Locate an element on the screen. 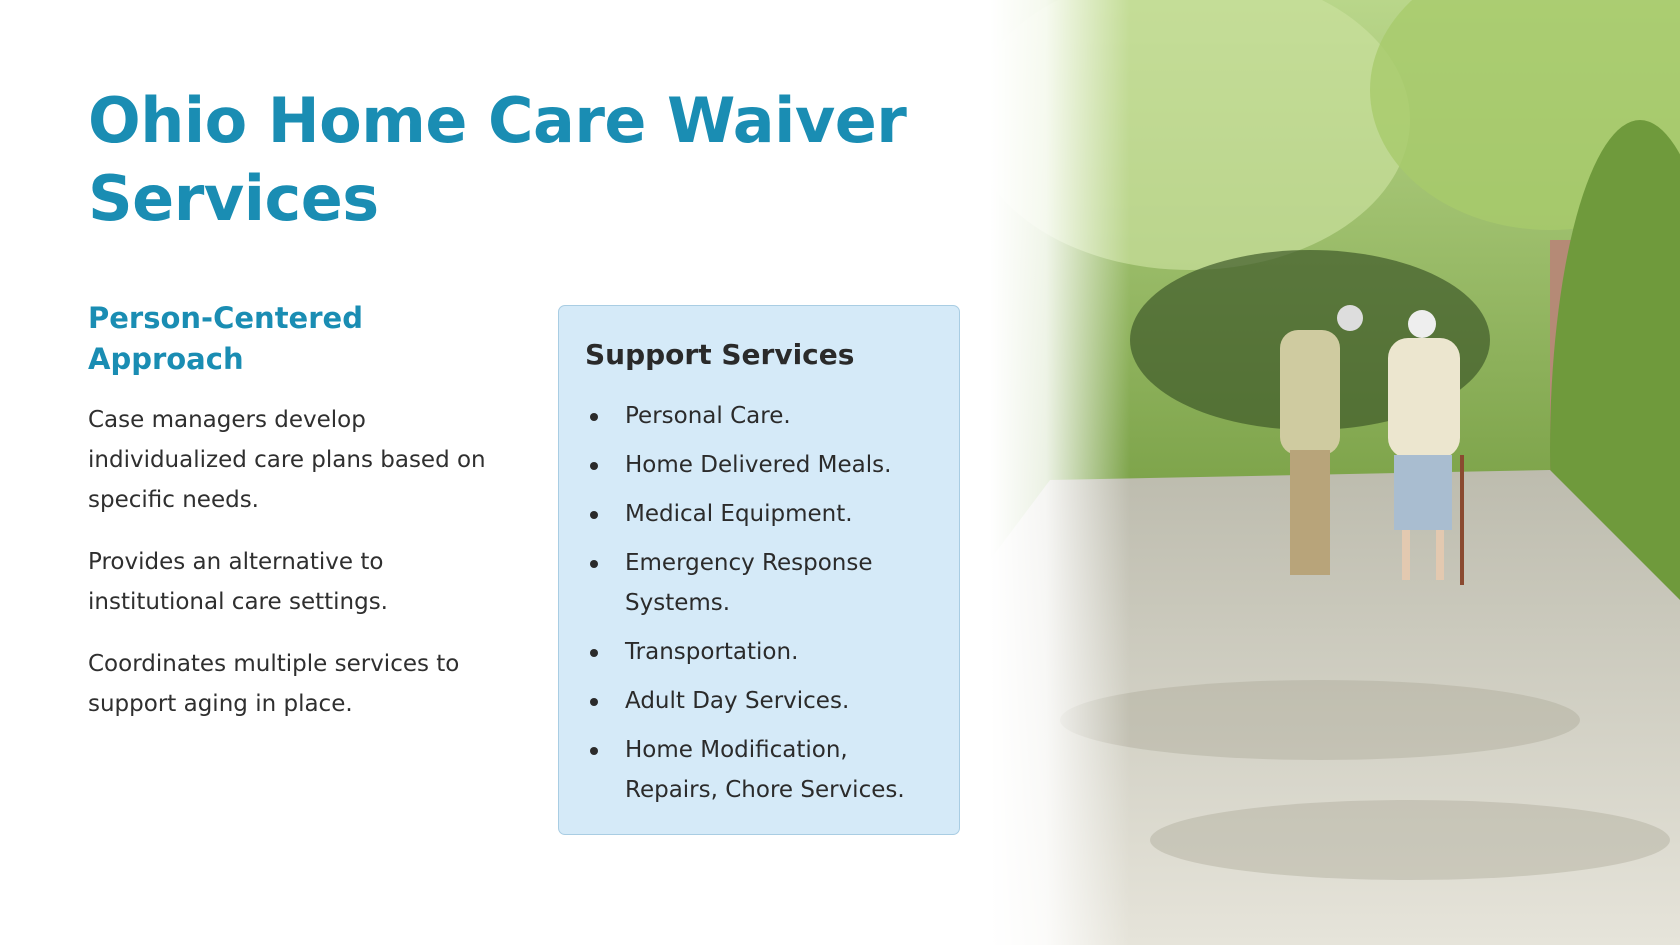 This screenshot has height=945, width=1680. list-item: Emergency Response Systems. is located at coordinates (759, 583).